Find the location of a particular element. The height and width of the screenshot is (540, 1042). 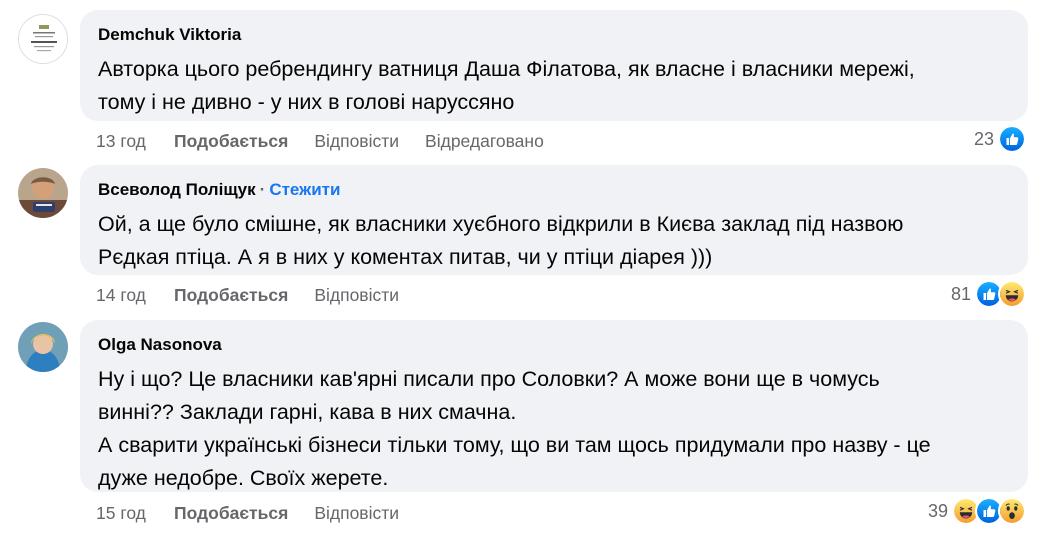

comment-author-row: Demchuk Viktoria is located at coordinates (554, 36).